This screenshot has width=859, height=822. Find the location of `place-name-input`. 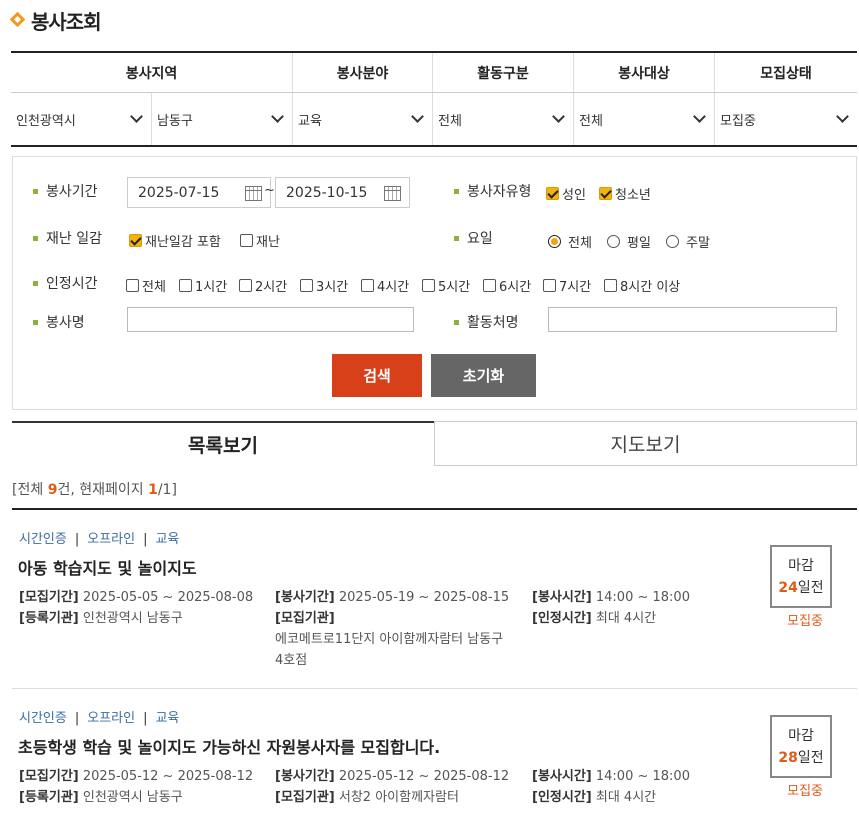

place-name-input is located at coordinates (692, 319).